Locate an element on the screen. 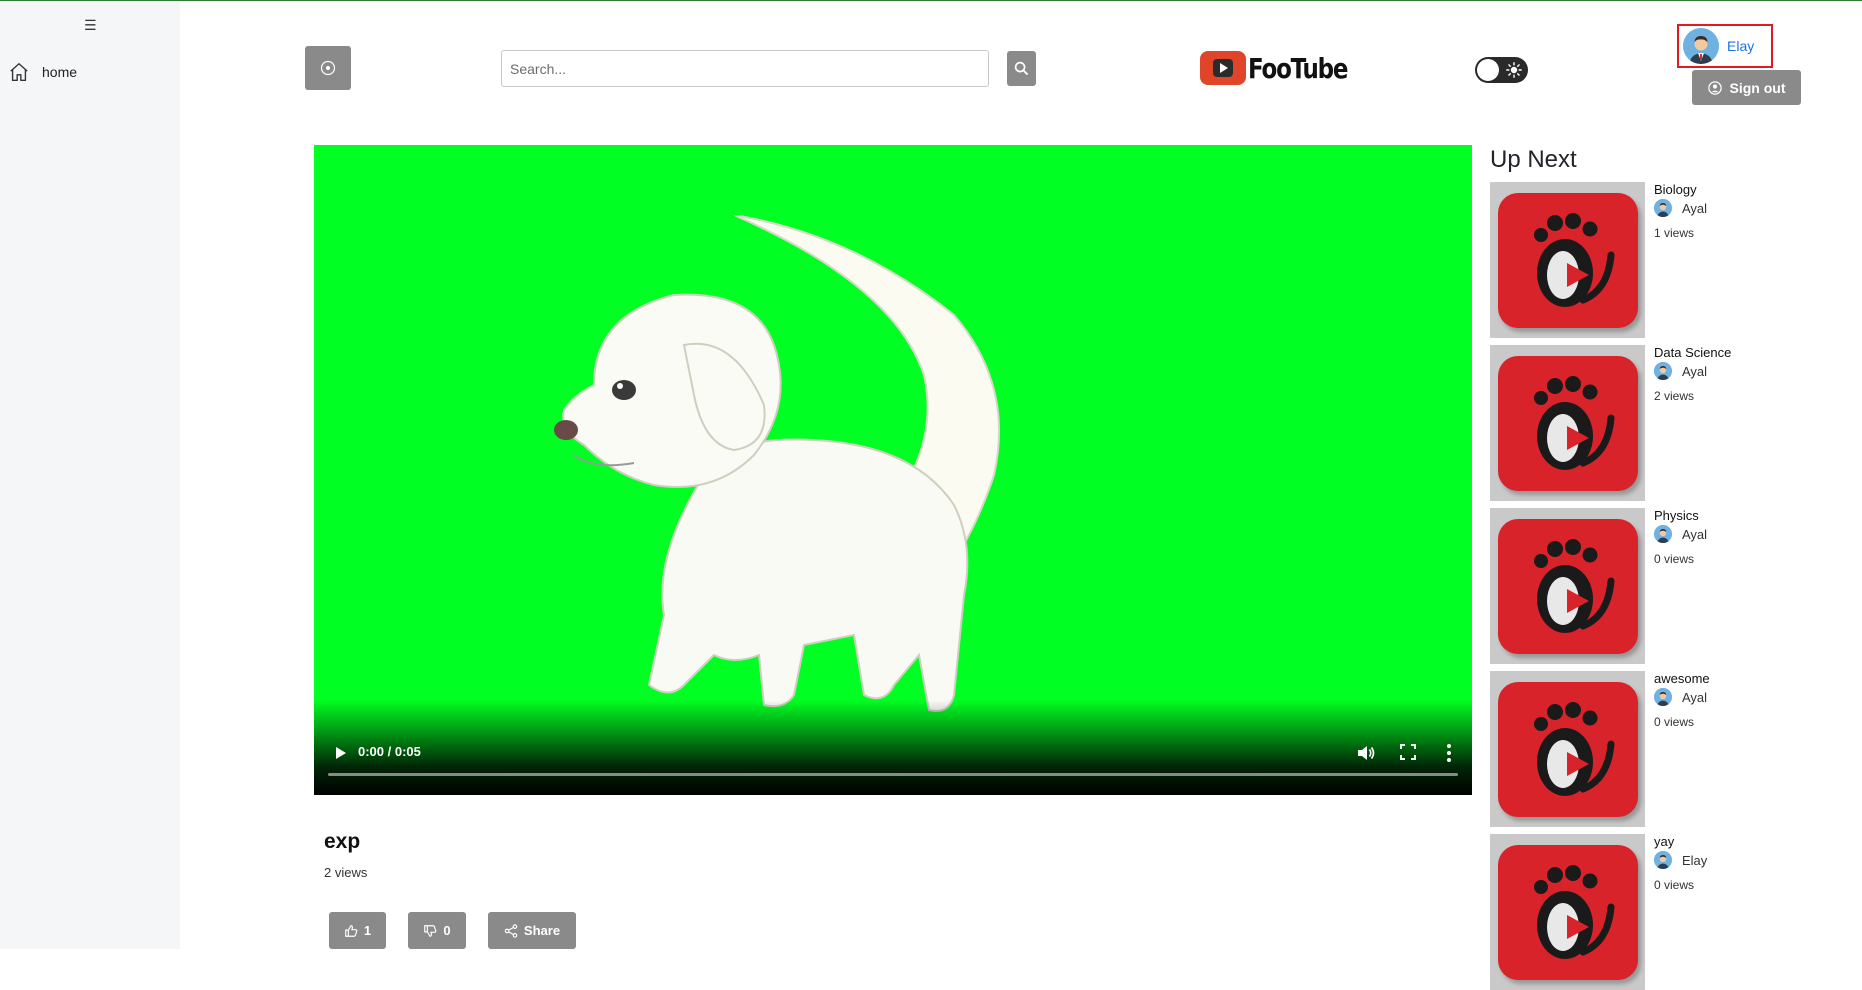  like-button: 1 is located at coordinates (357, 930).